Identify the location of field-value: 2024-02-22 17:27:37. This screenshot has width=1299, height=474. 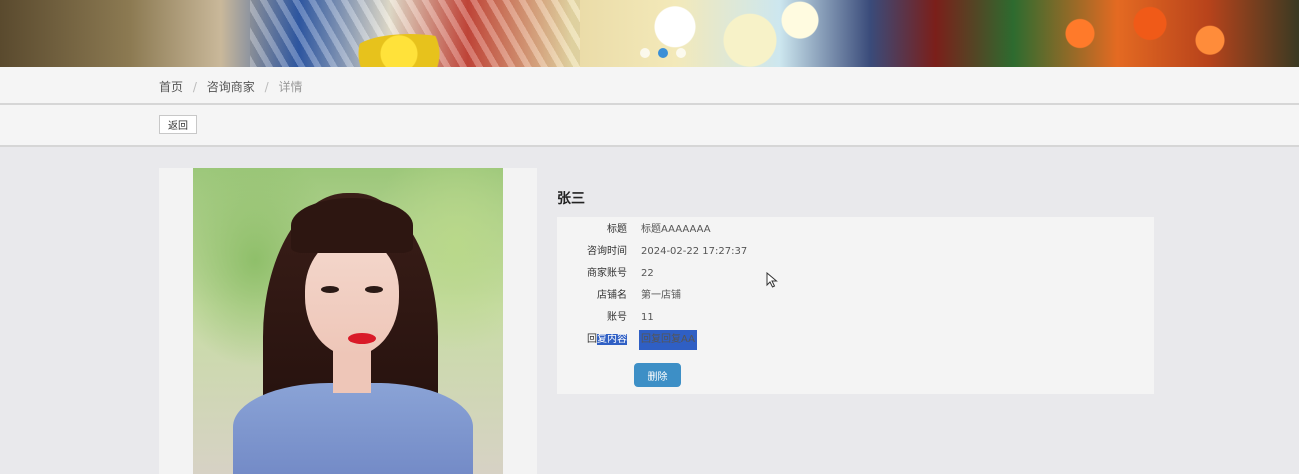
(694, 251).